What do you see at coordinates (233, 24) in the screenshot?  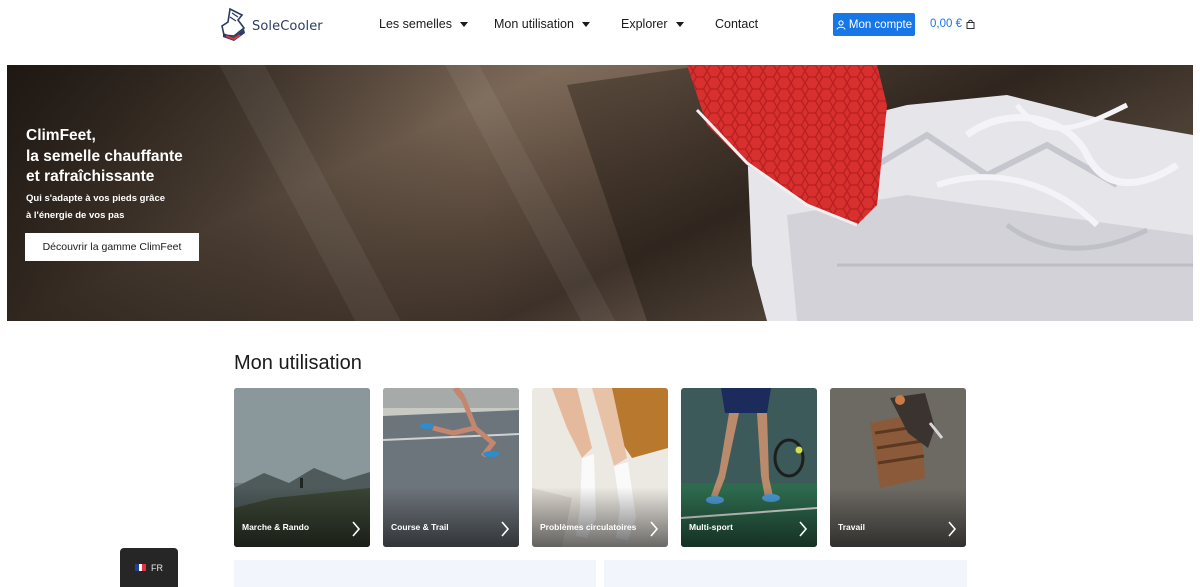 I see `shoe-logo-icon` at bounding box center [233, 24].